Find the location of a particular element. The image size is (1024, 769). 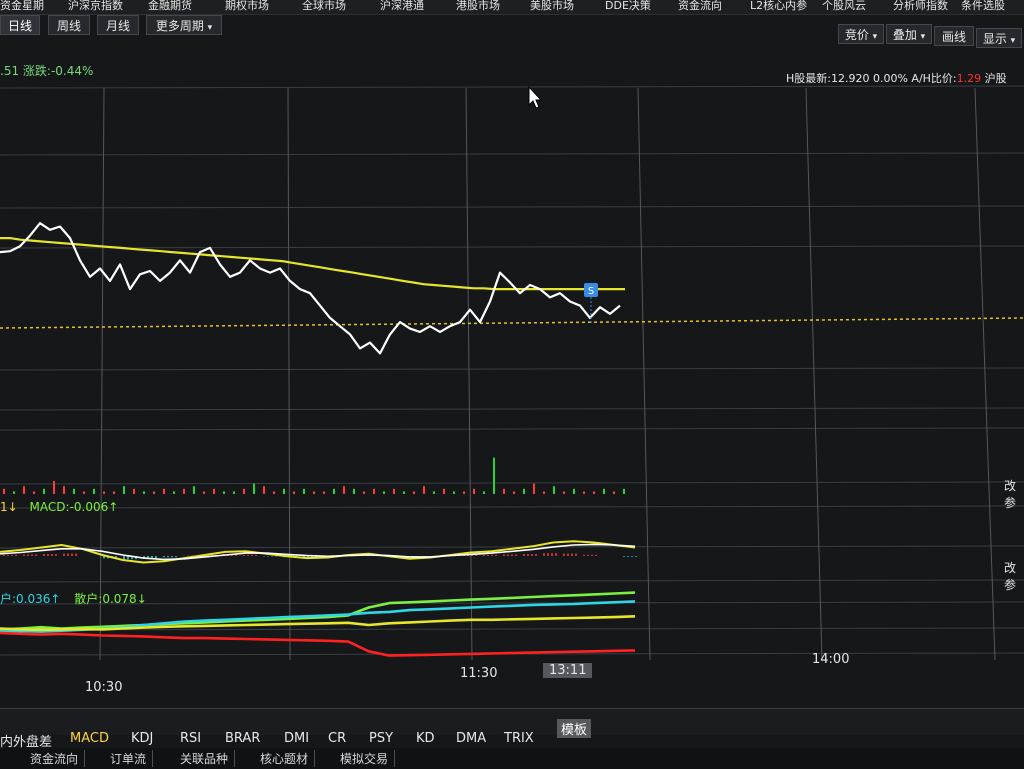

macd-label: 1↓ MACD:-0.006↑ is located at coordinates (59, 507).